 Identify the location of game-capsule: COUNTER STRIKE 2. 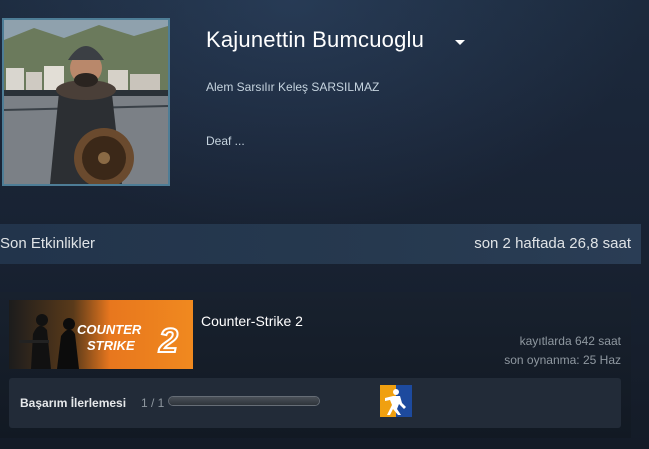
(101, 334).